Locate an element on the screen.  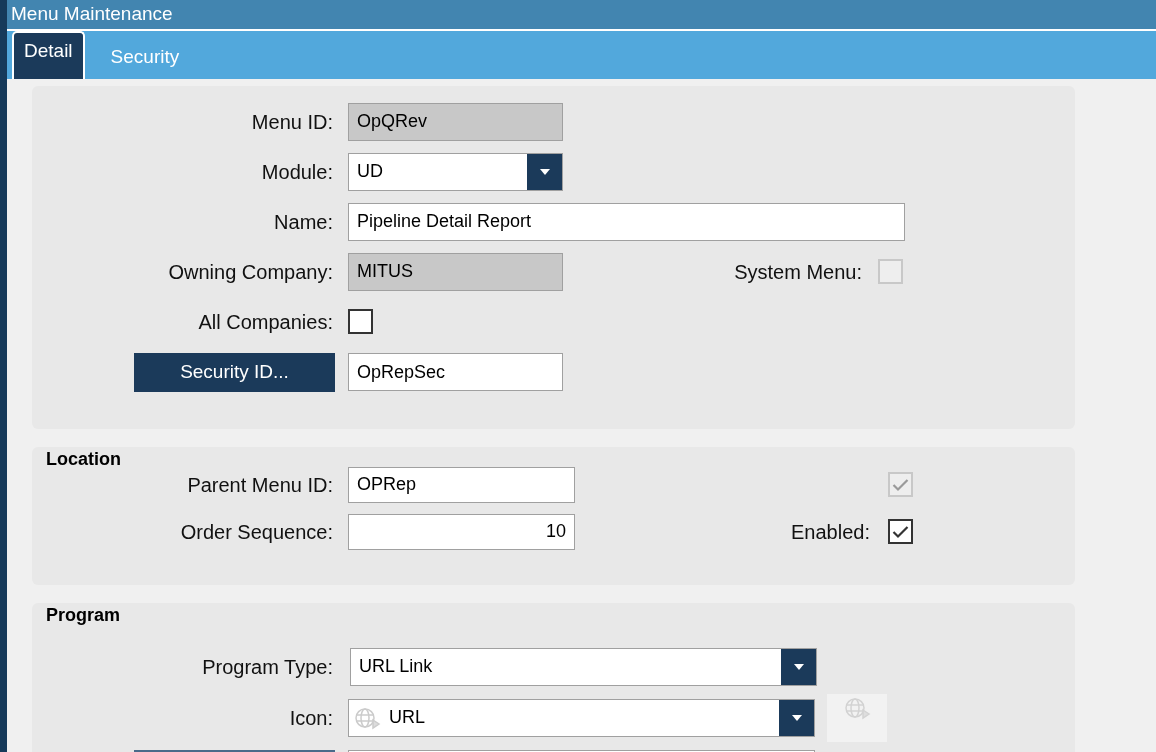
field-label: Module: is located at coordinates (297, 172).